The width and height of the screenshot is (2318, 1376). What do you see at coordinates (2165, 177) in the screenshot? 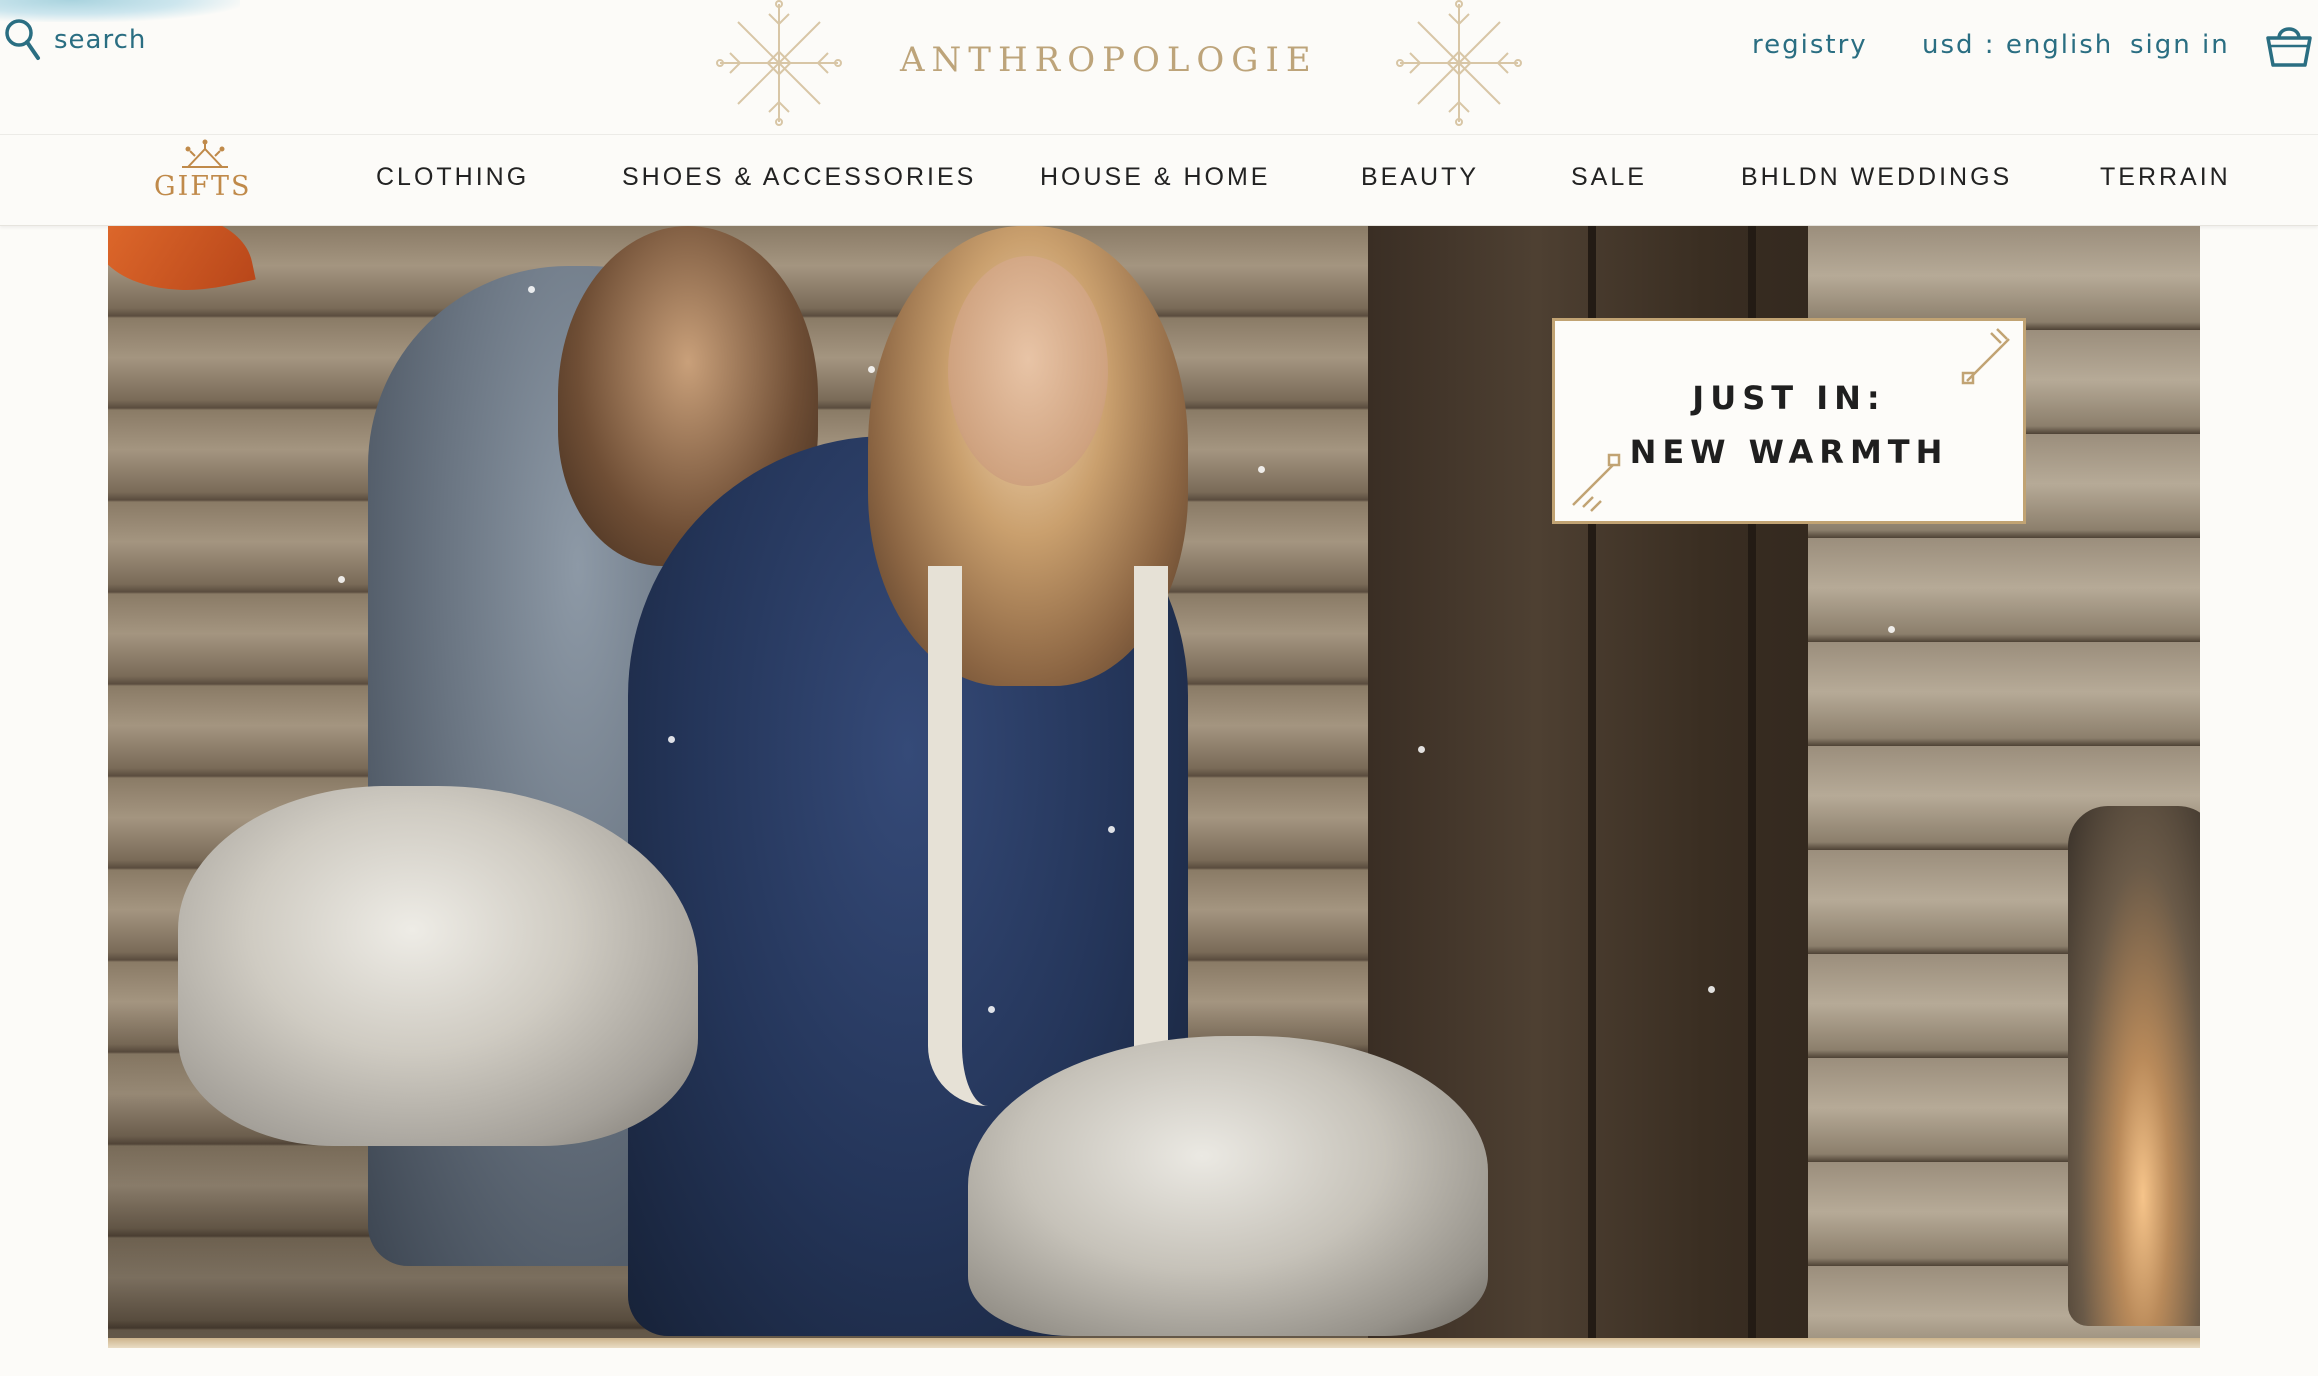
I see `nav-item-terrain: TERRAIN` at bounding box center [2165, 177].